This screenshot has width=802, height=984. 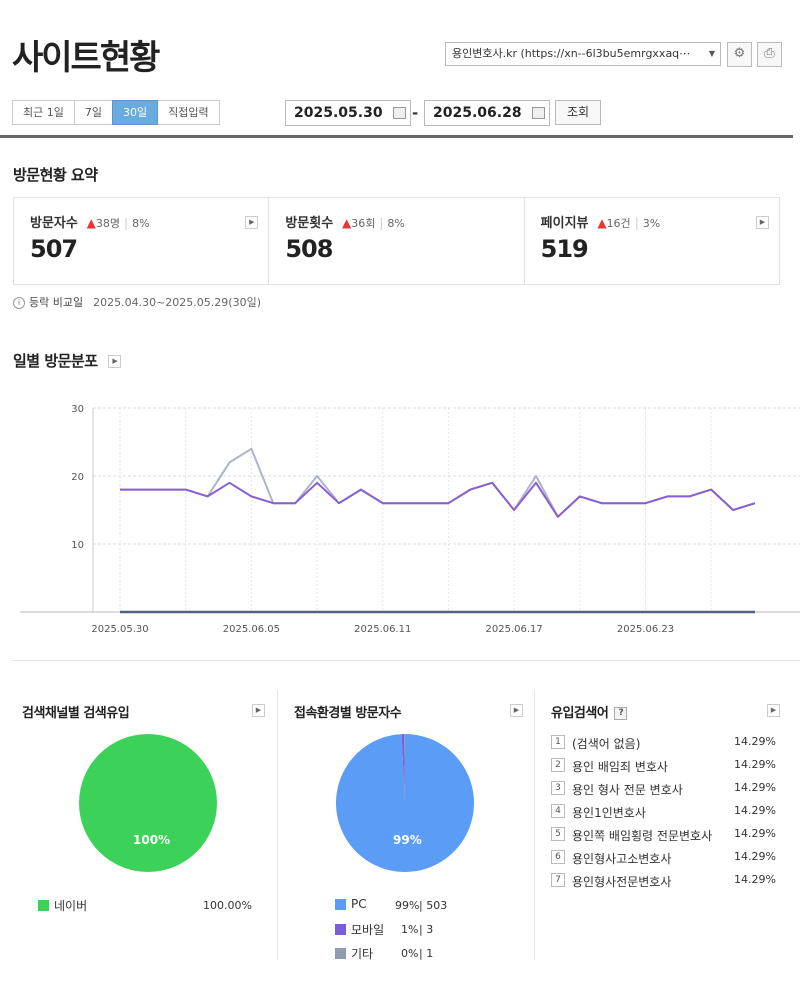 I want to click on legend-count: | 3, so click(x=426, y=929).